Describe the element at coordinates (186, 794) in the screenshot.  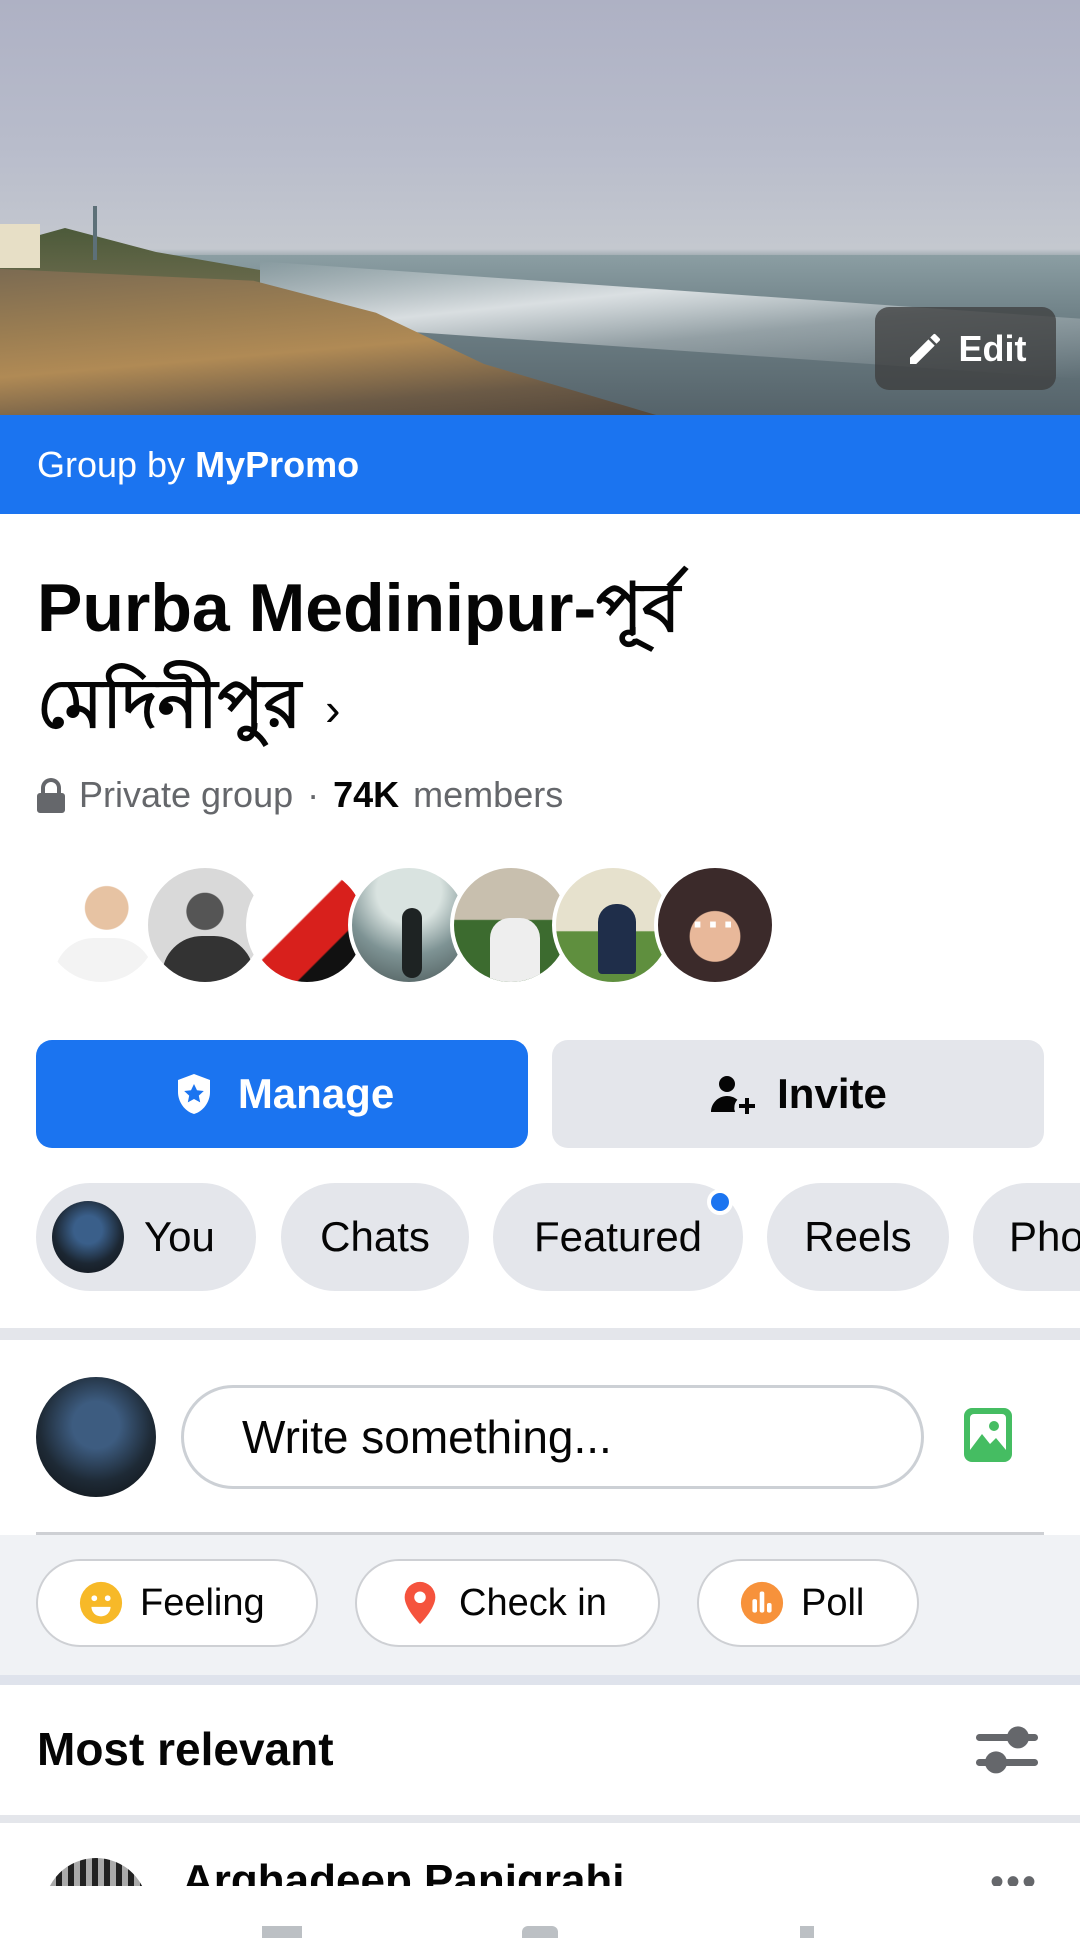
I see `privacy-label: Private group` at that location.